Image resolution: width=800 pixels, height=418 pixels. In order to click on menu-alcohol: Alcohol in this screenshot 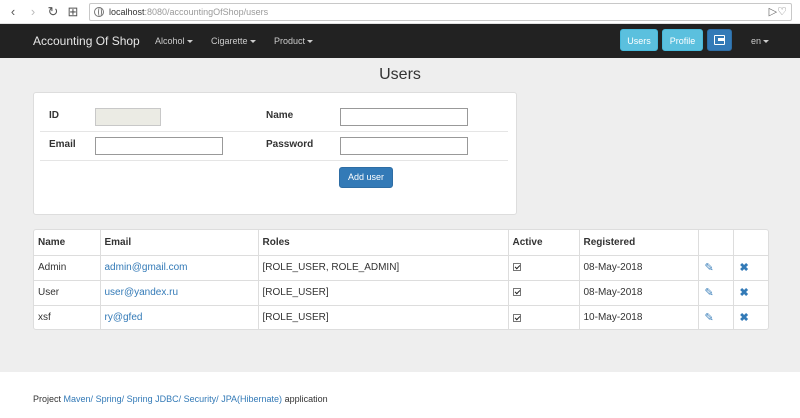, I will do `click(174, 41)`.